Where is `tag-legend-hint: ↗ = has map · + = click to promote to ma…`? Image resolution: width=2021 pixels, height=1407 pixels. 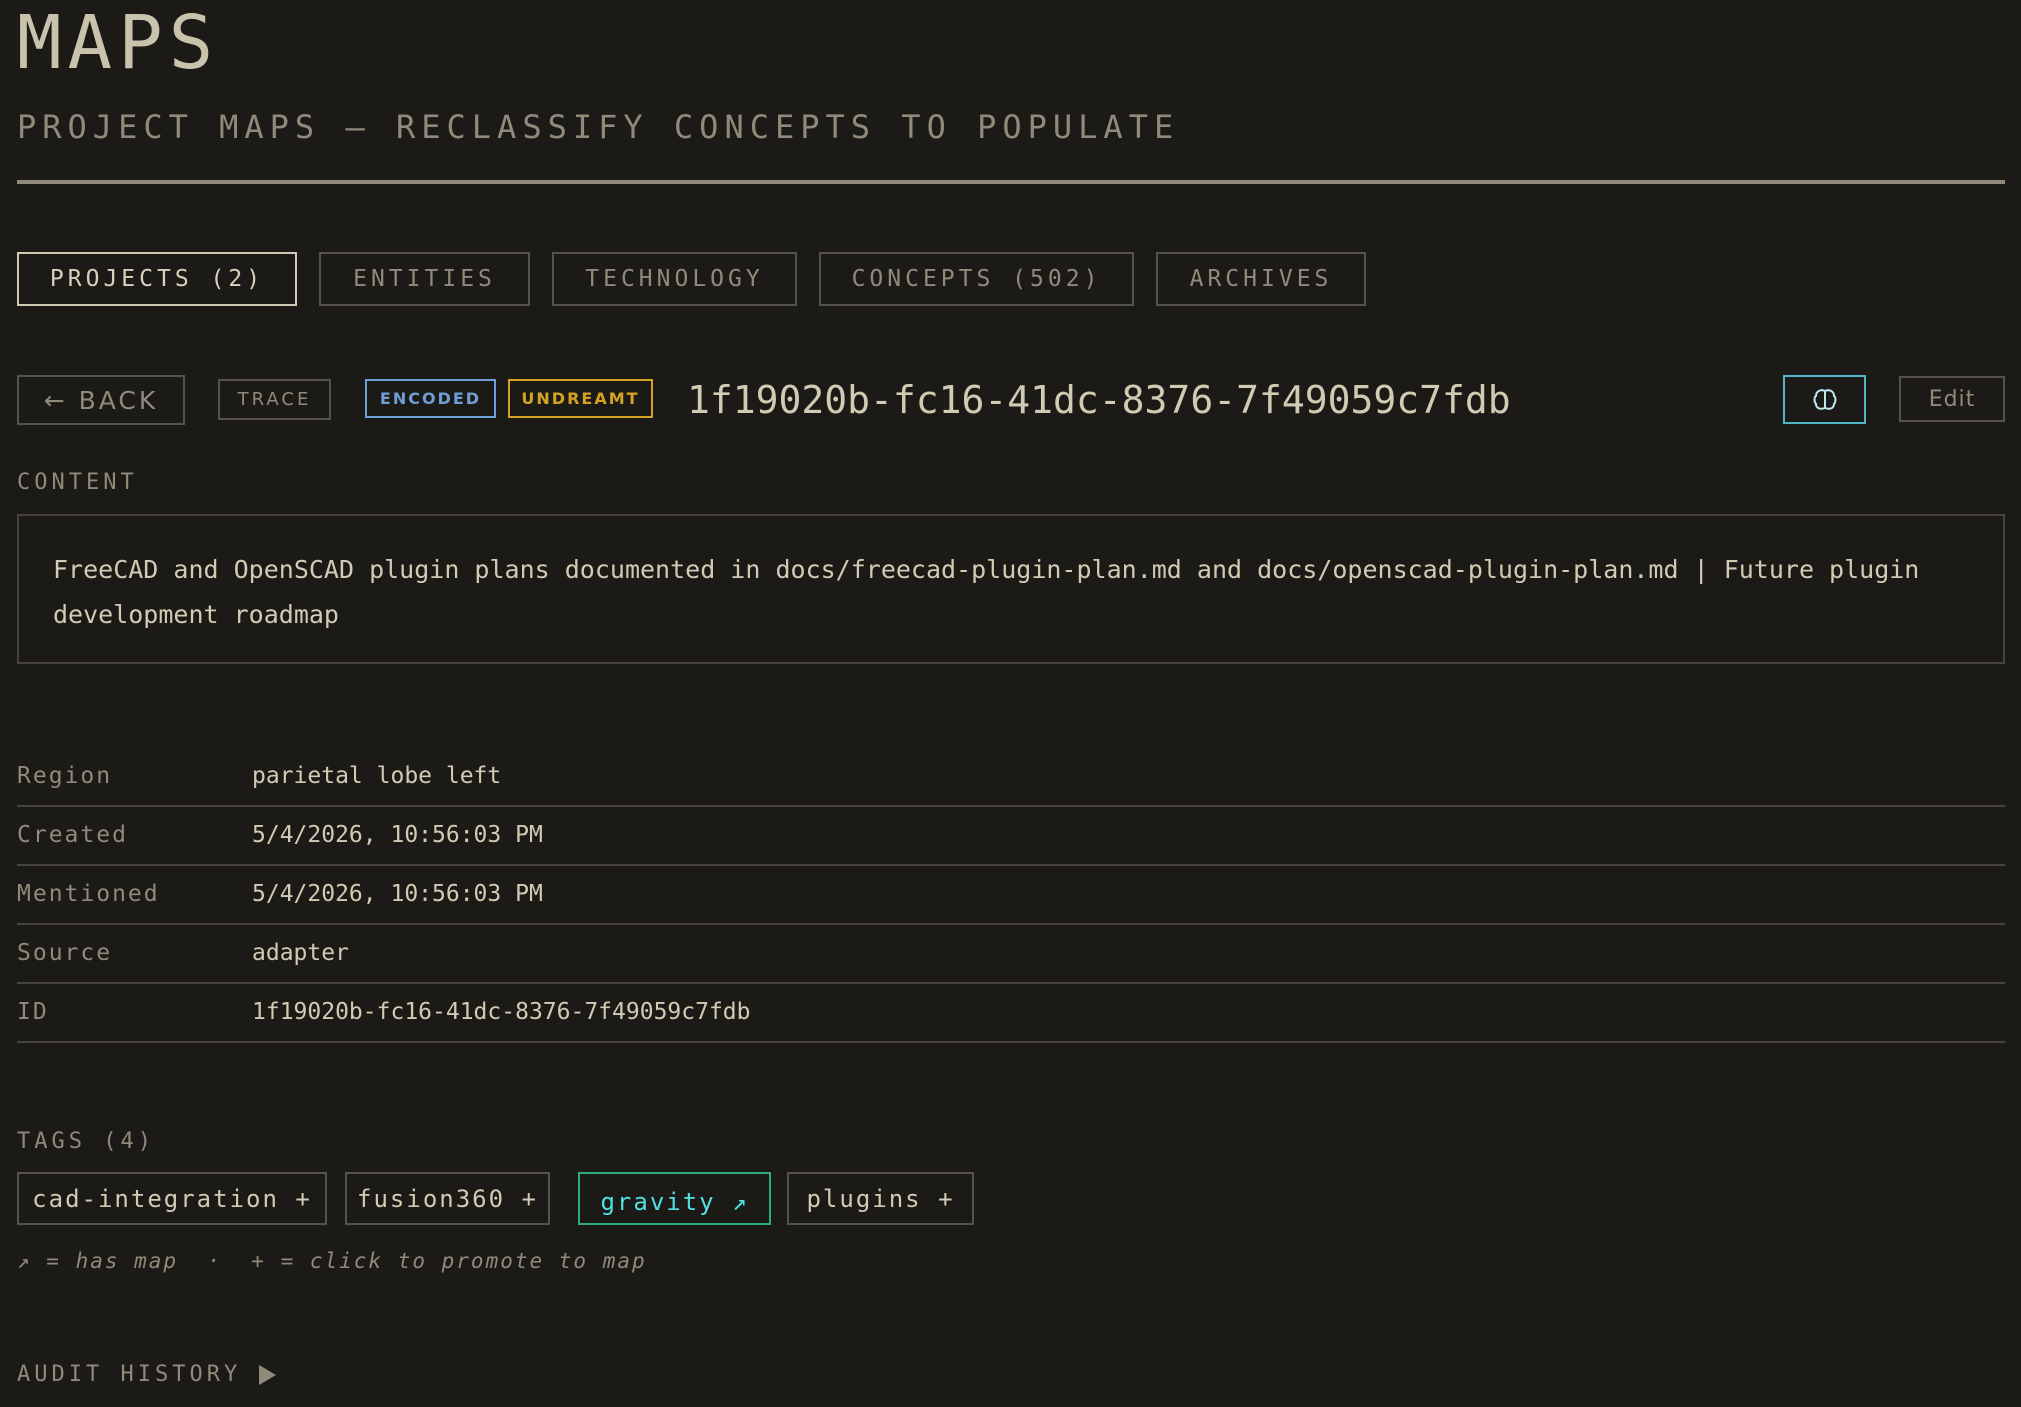 tag-legend-hint: ↗ = has map · + = click to promote to ma… is located at coordinates (332, 1261).